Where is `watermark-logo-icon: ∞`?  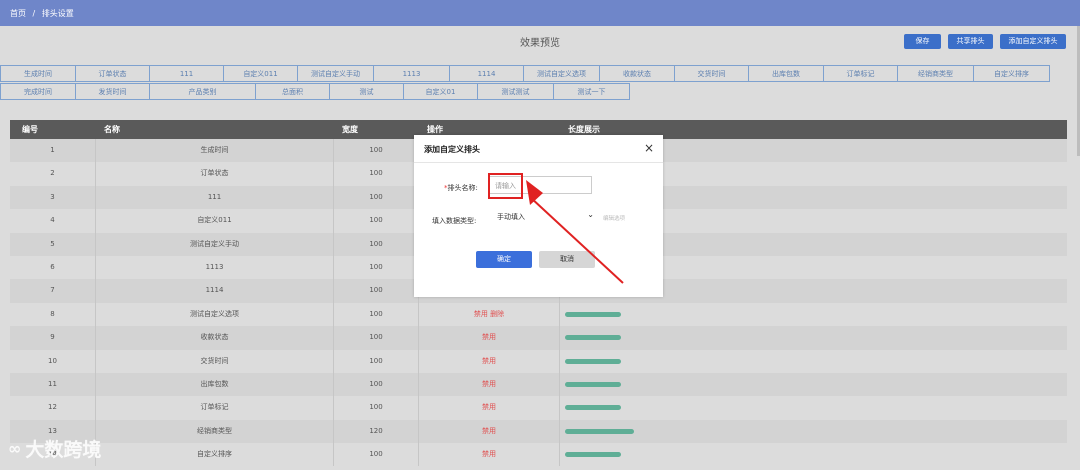
watermark-logo-icon: ∞ is located at coordinates (15, 448).